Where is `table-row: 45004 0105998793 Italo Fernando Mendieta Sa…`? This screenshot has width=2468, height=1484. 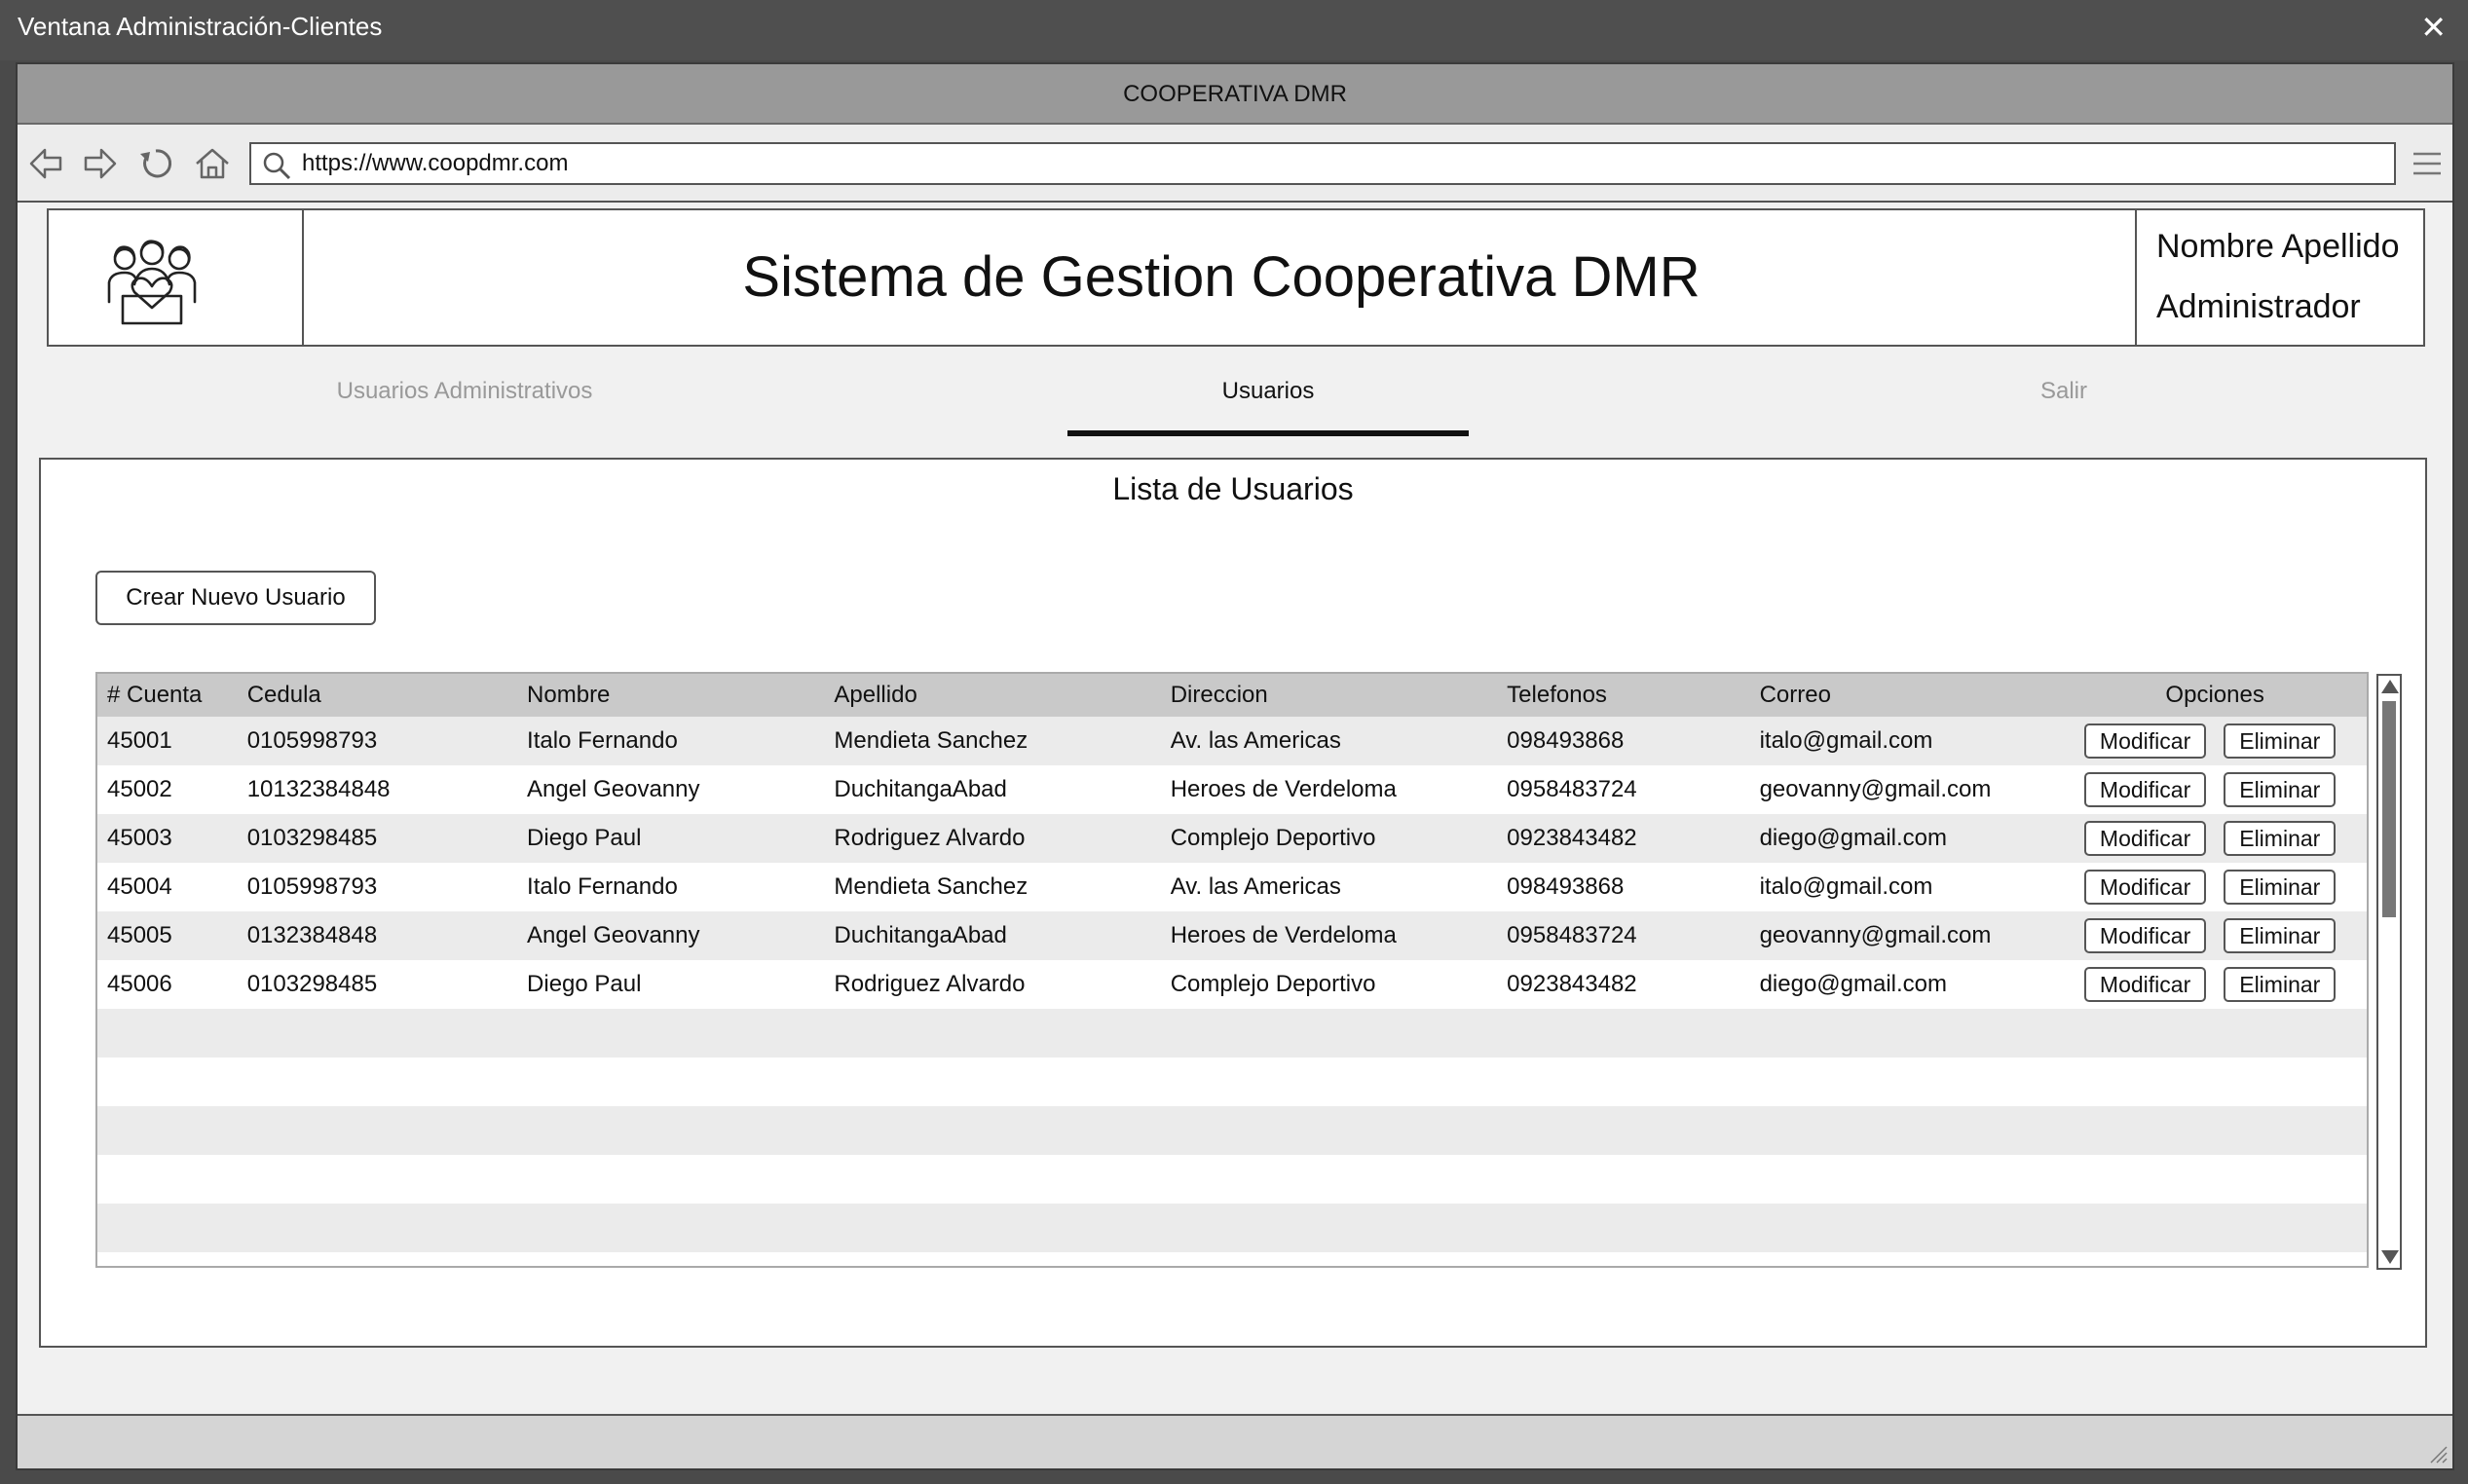 table-row: 45004 0105998793 Italo Fernando Mendieta Sa… is located at coordinates (1232, 887).